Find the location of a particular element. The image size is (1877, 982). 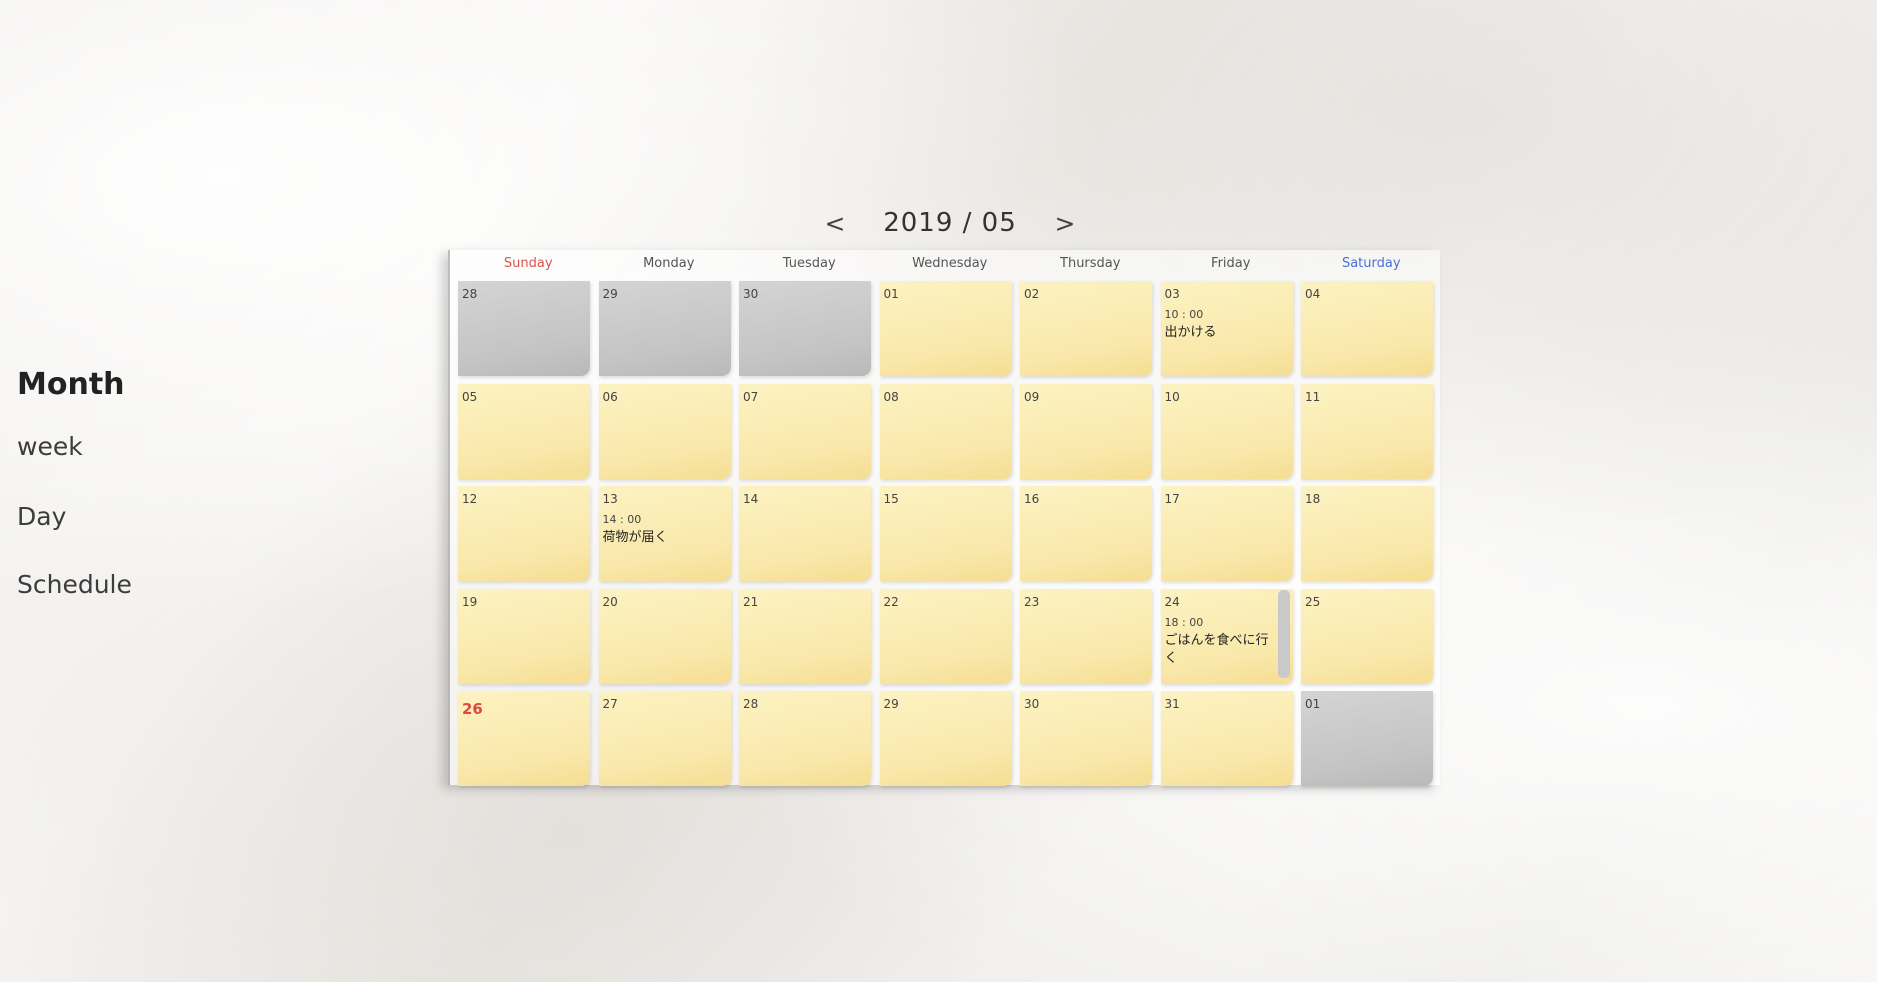

day-cell: 13 14 : 00 荷物が届く is located at coordinates (664, 533).